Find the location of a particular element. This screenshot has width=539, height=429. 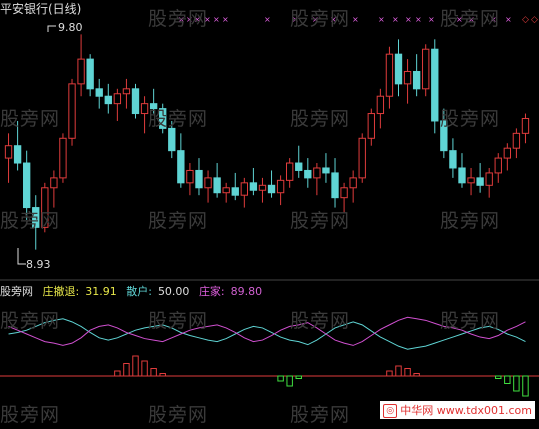

low-price-label: 8.93 is located at coordinates (38, 264).